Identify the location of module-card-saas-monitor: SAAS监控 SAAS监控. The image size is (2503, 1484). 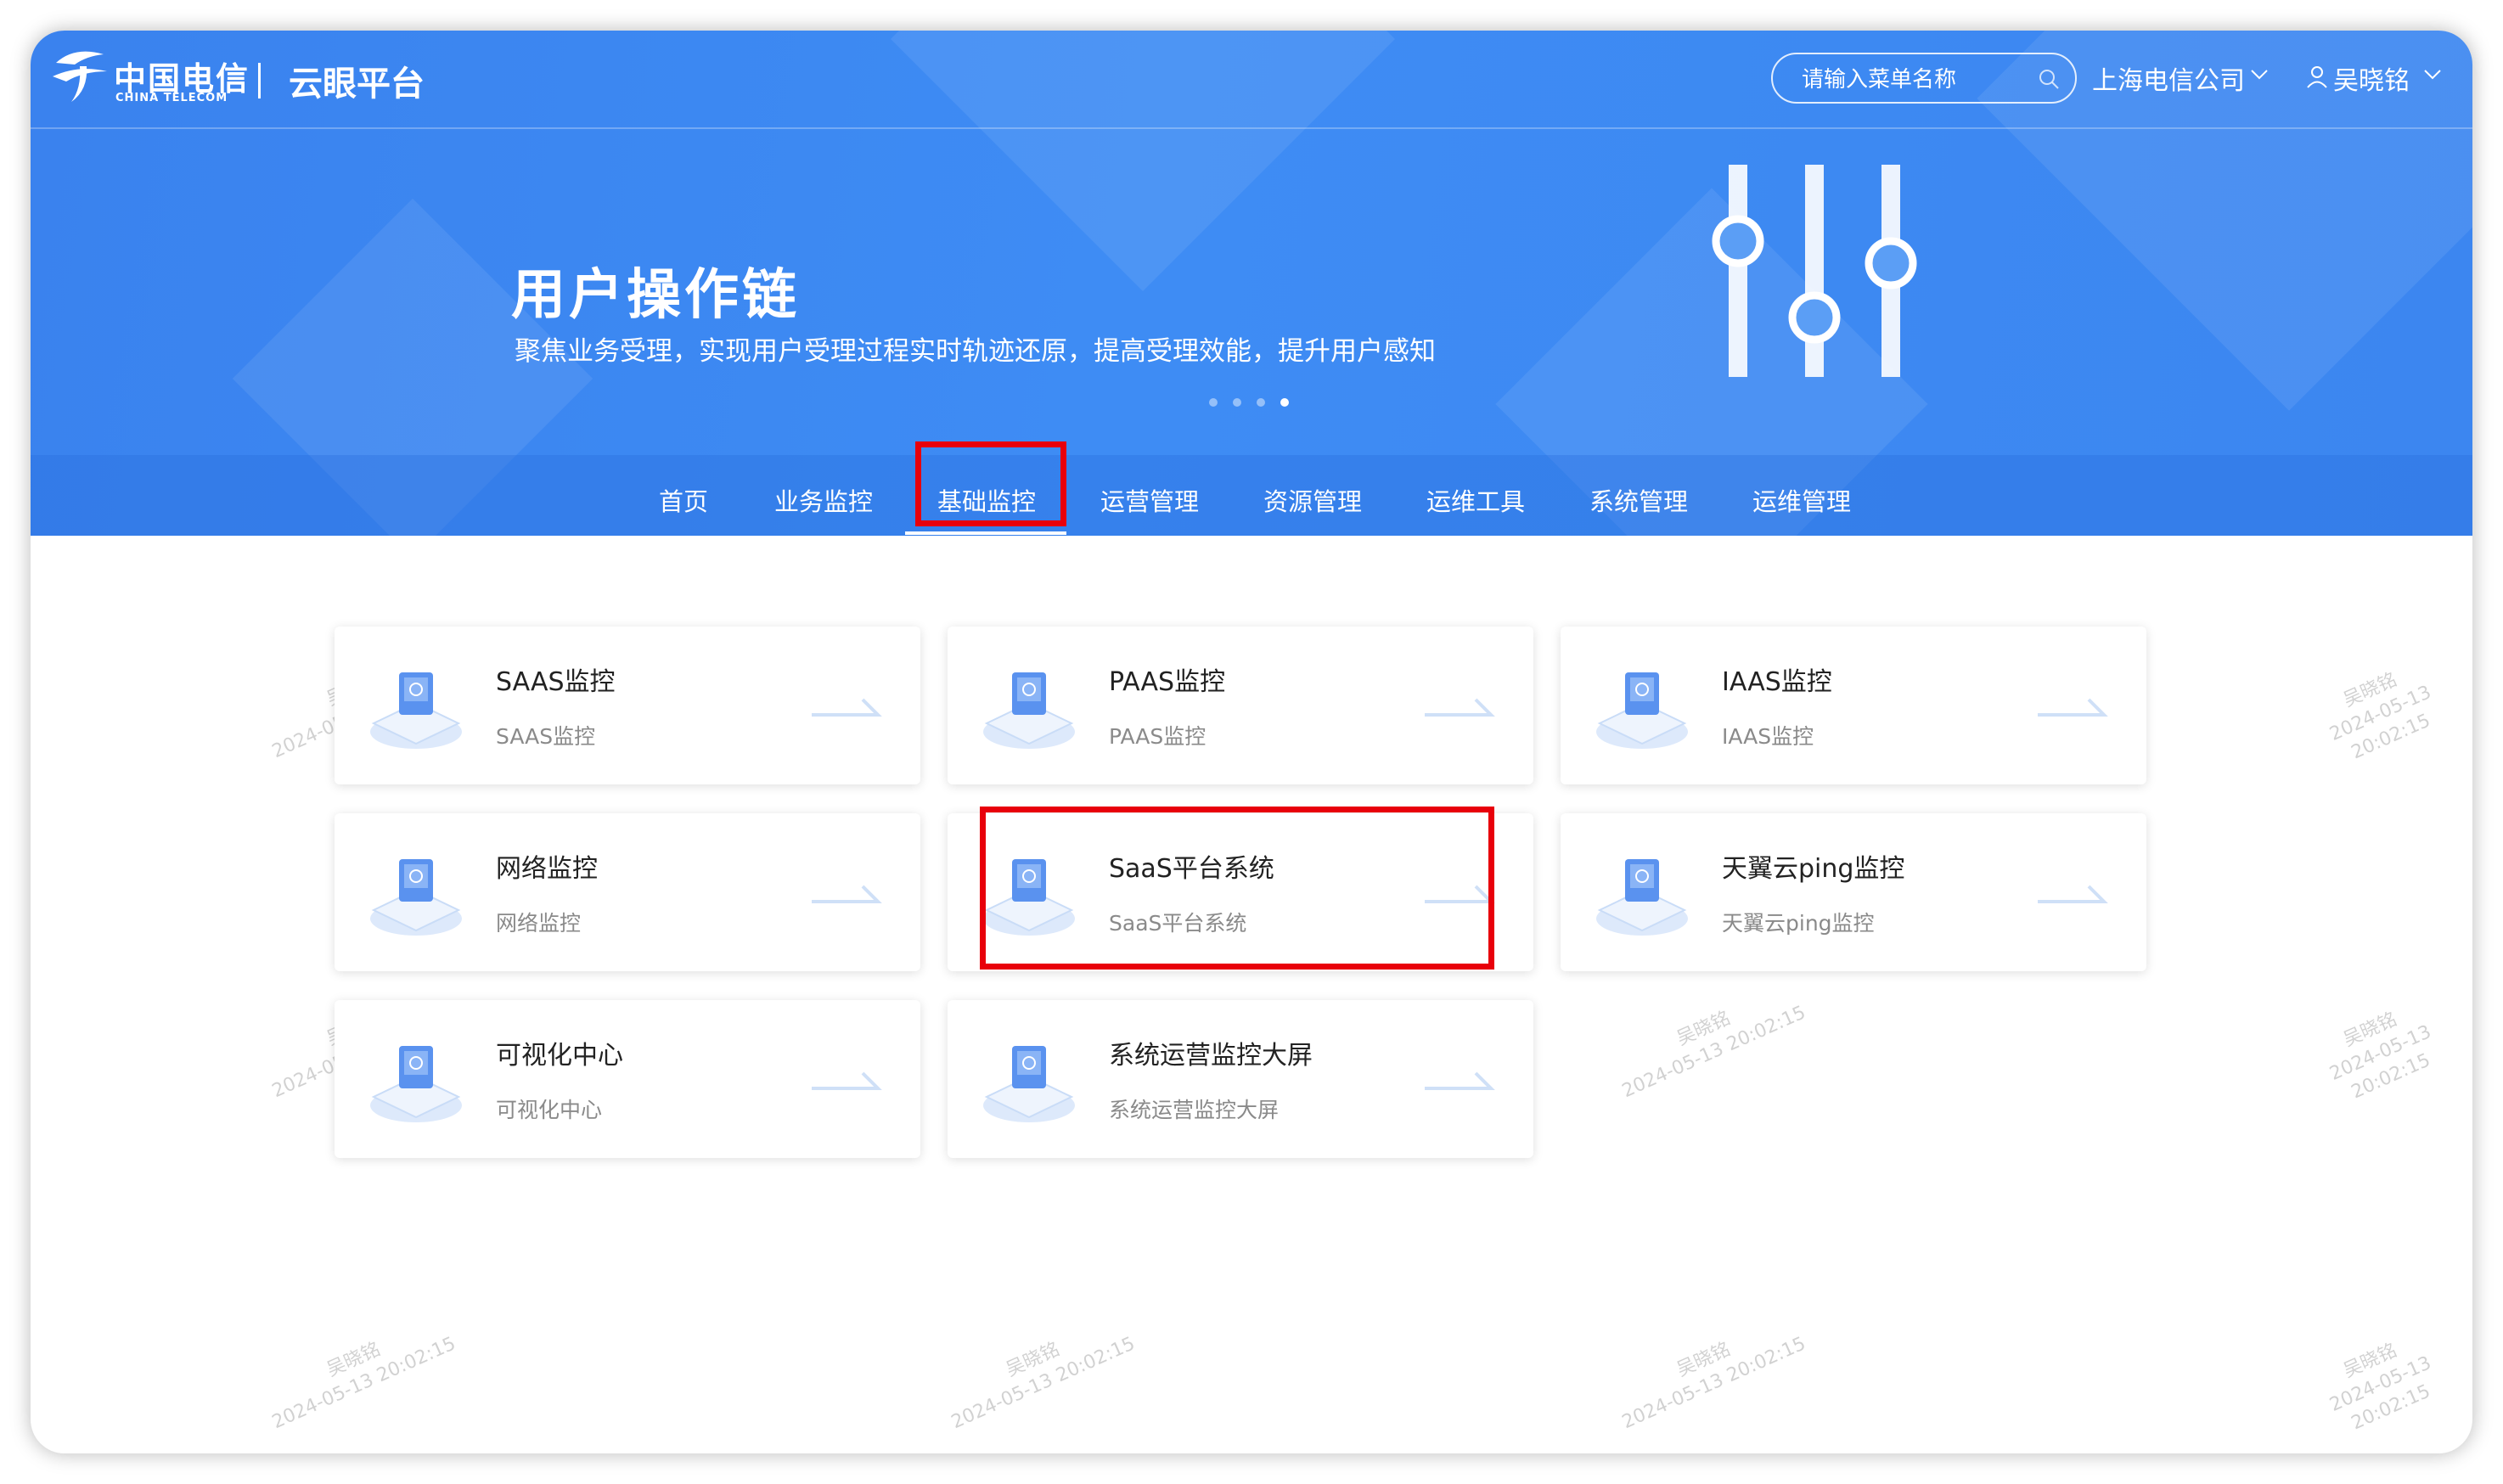
(627, 705).